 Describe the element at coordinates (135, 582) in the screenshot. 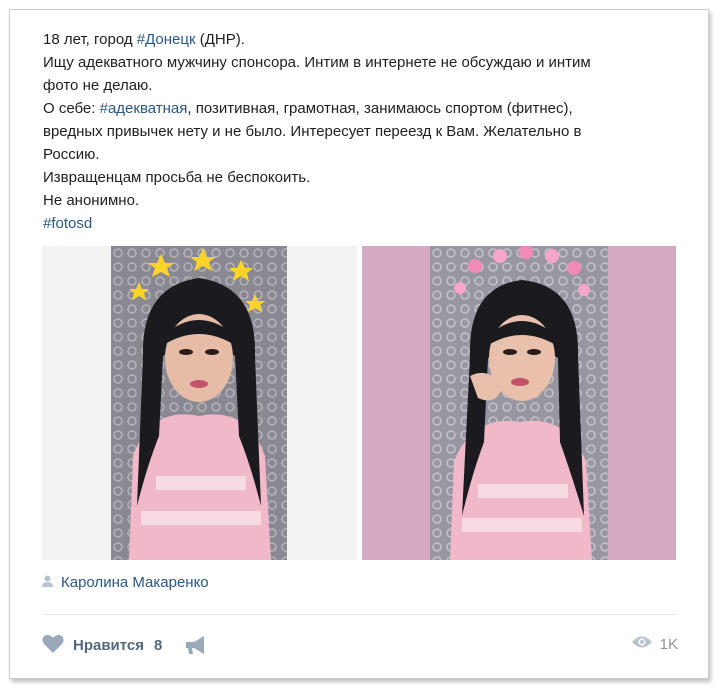

I see `author-name: Каролина Макаренко` at that location.